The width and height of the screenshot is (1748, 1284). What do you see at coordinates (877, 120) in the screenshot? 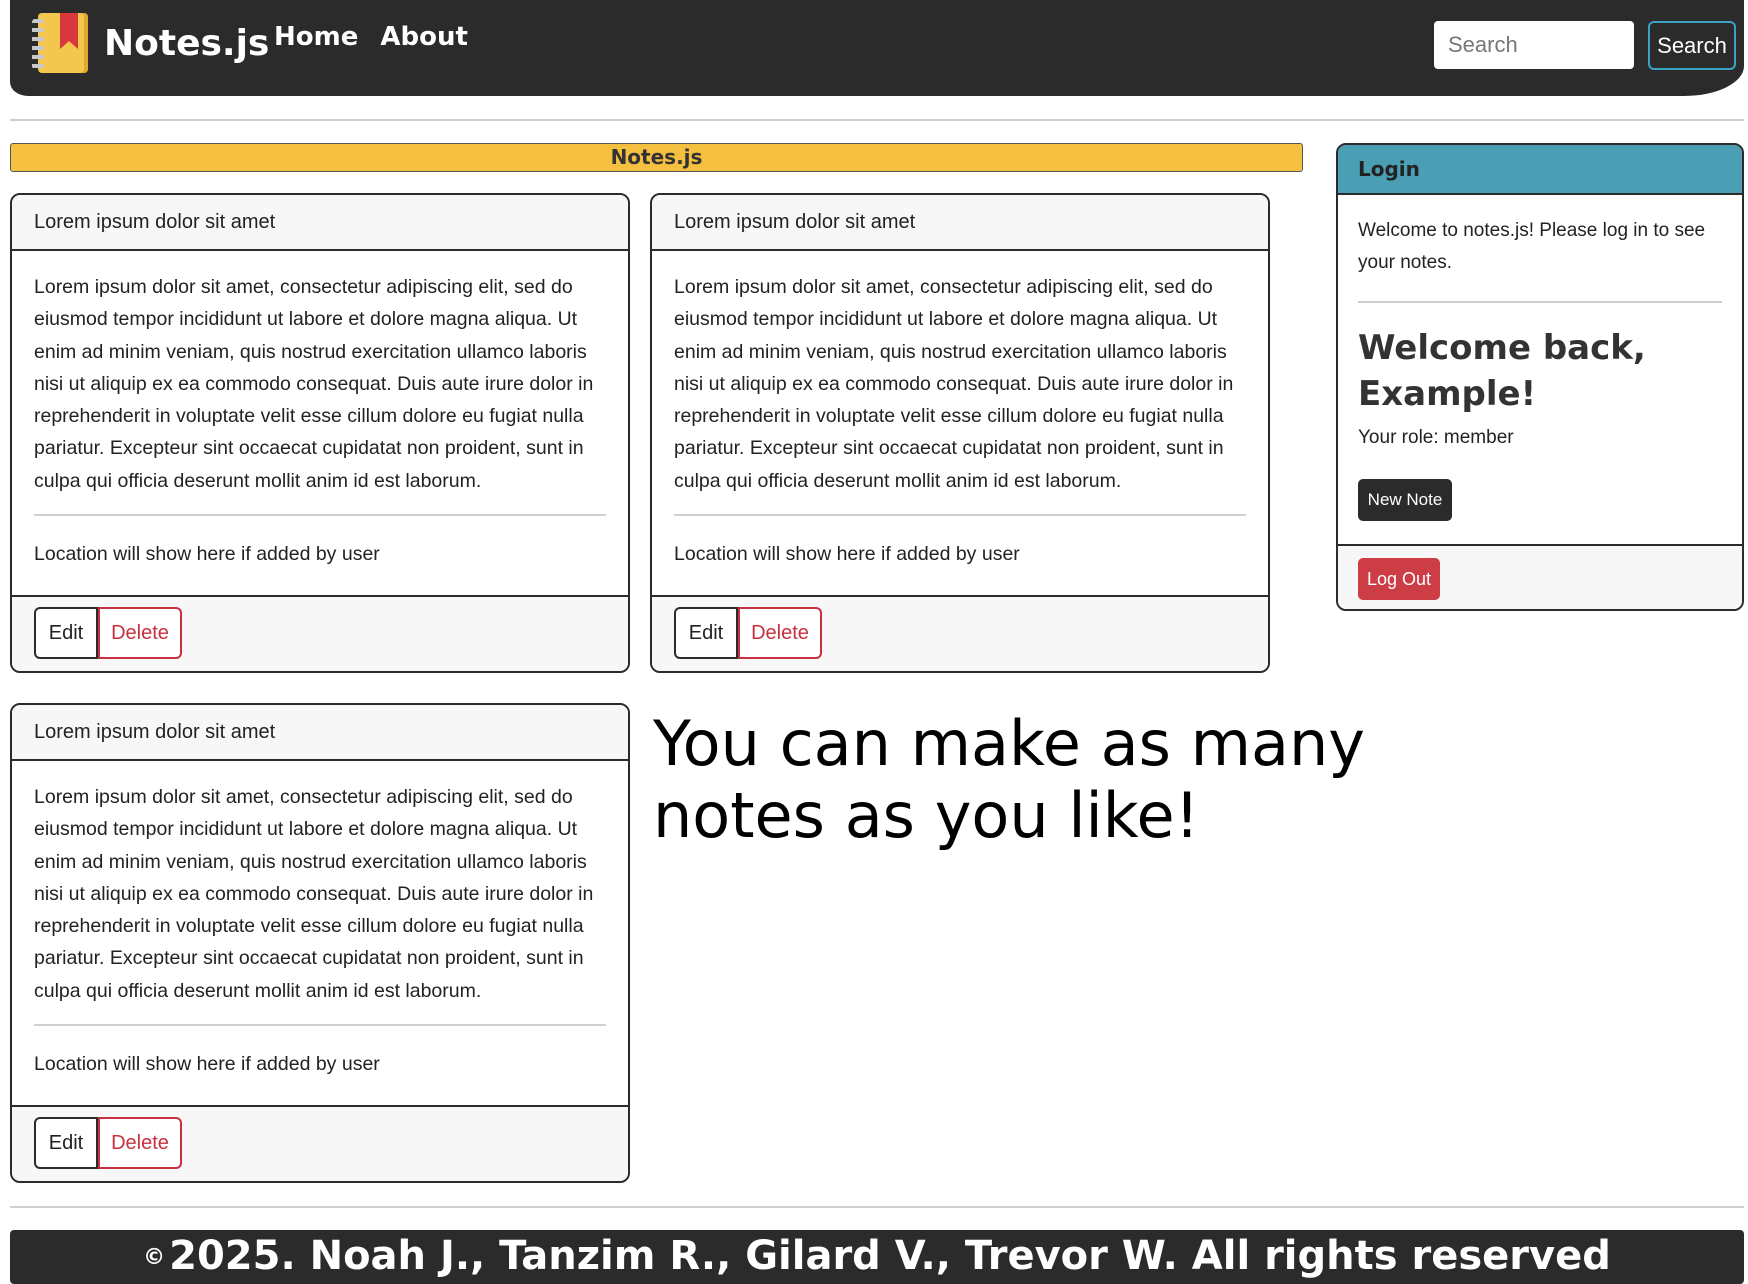
I see `top-divider` at bounding box center [877, 120].